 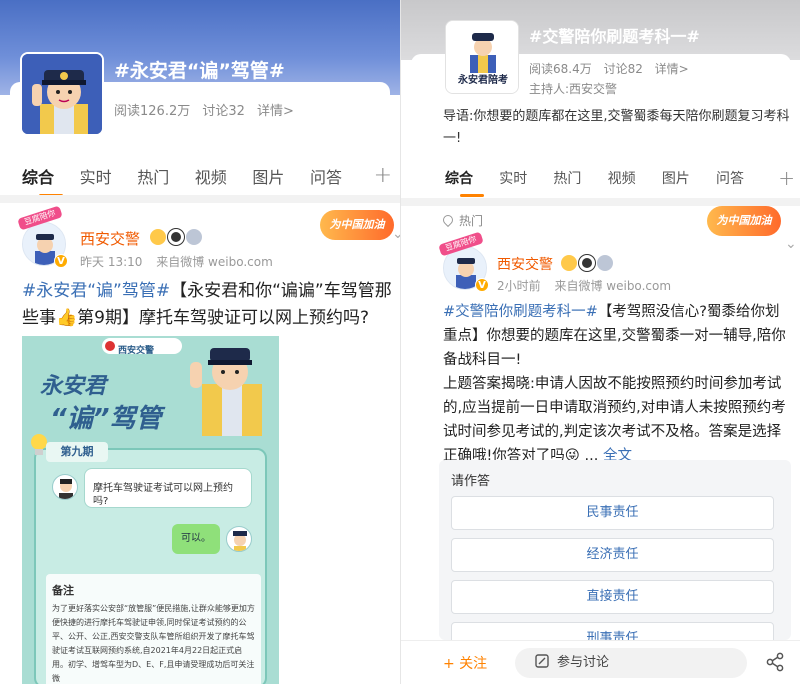 I want to click on quiz-option: 经济责任, so click(x=612, y=555).